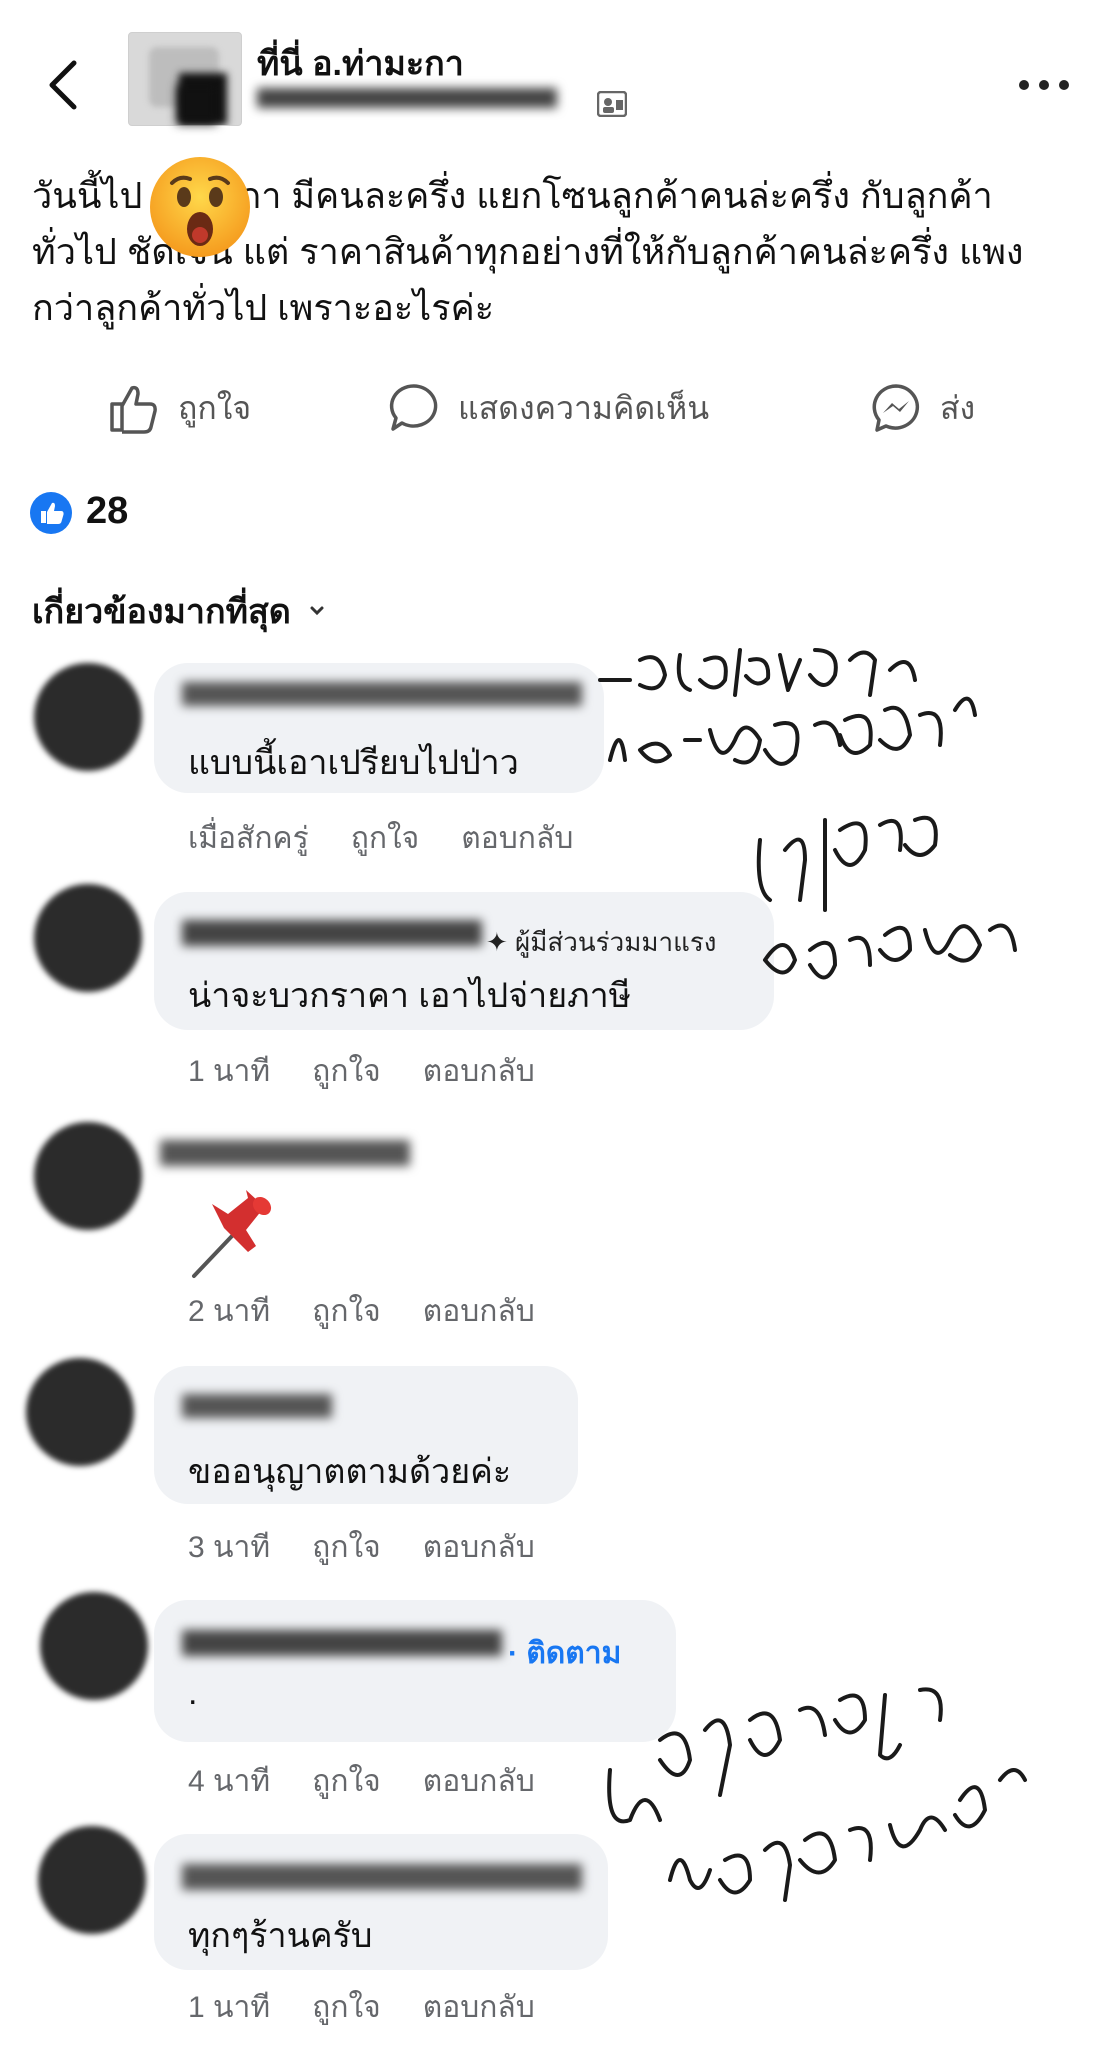 The width and height of the screenshot is (1106, 2048). I want to click on more-dots-icon, so click(1044, 85).